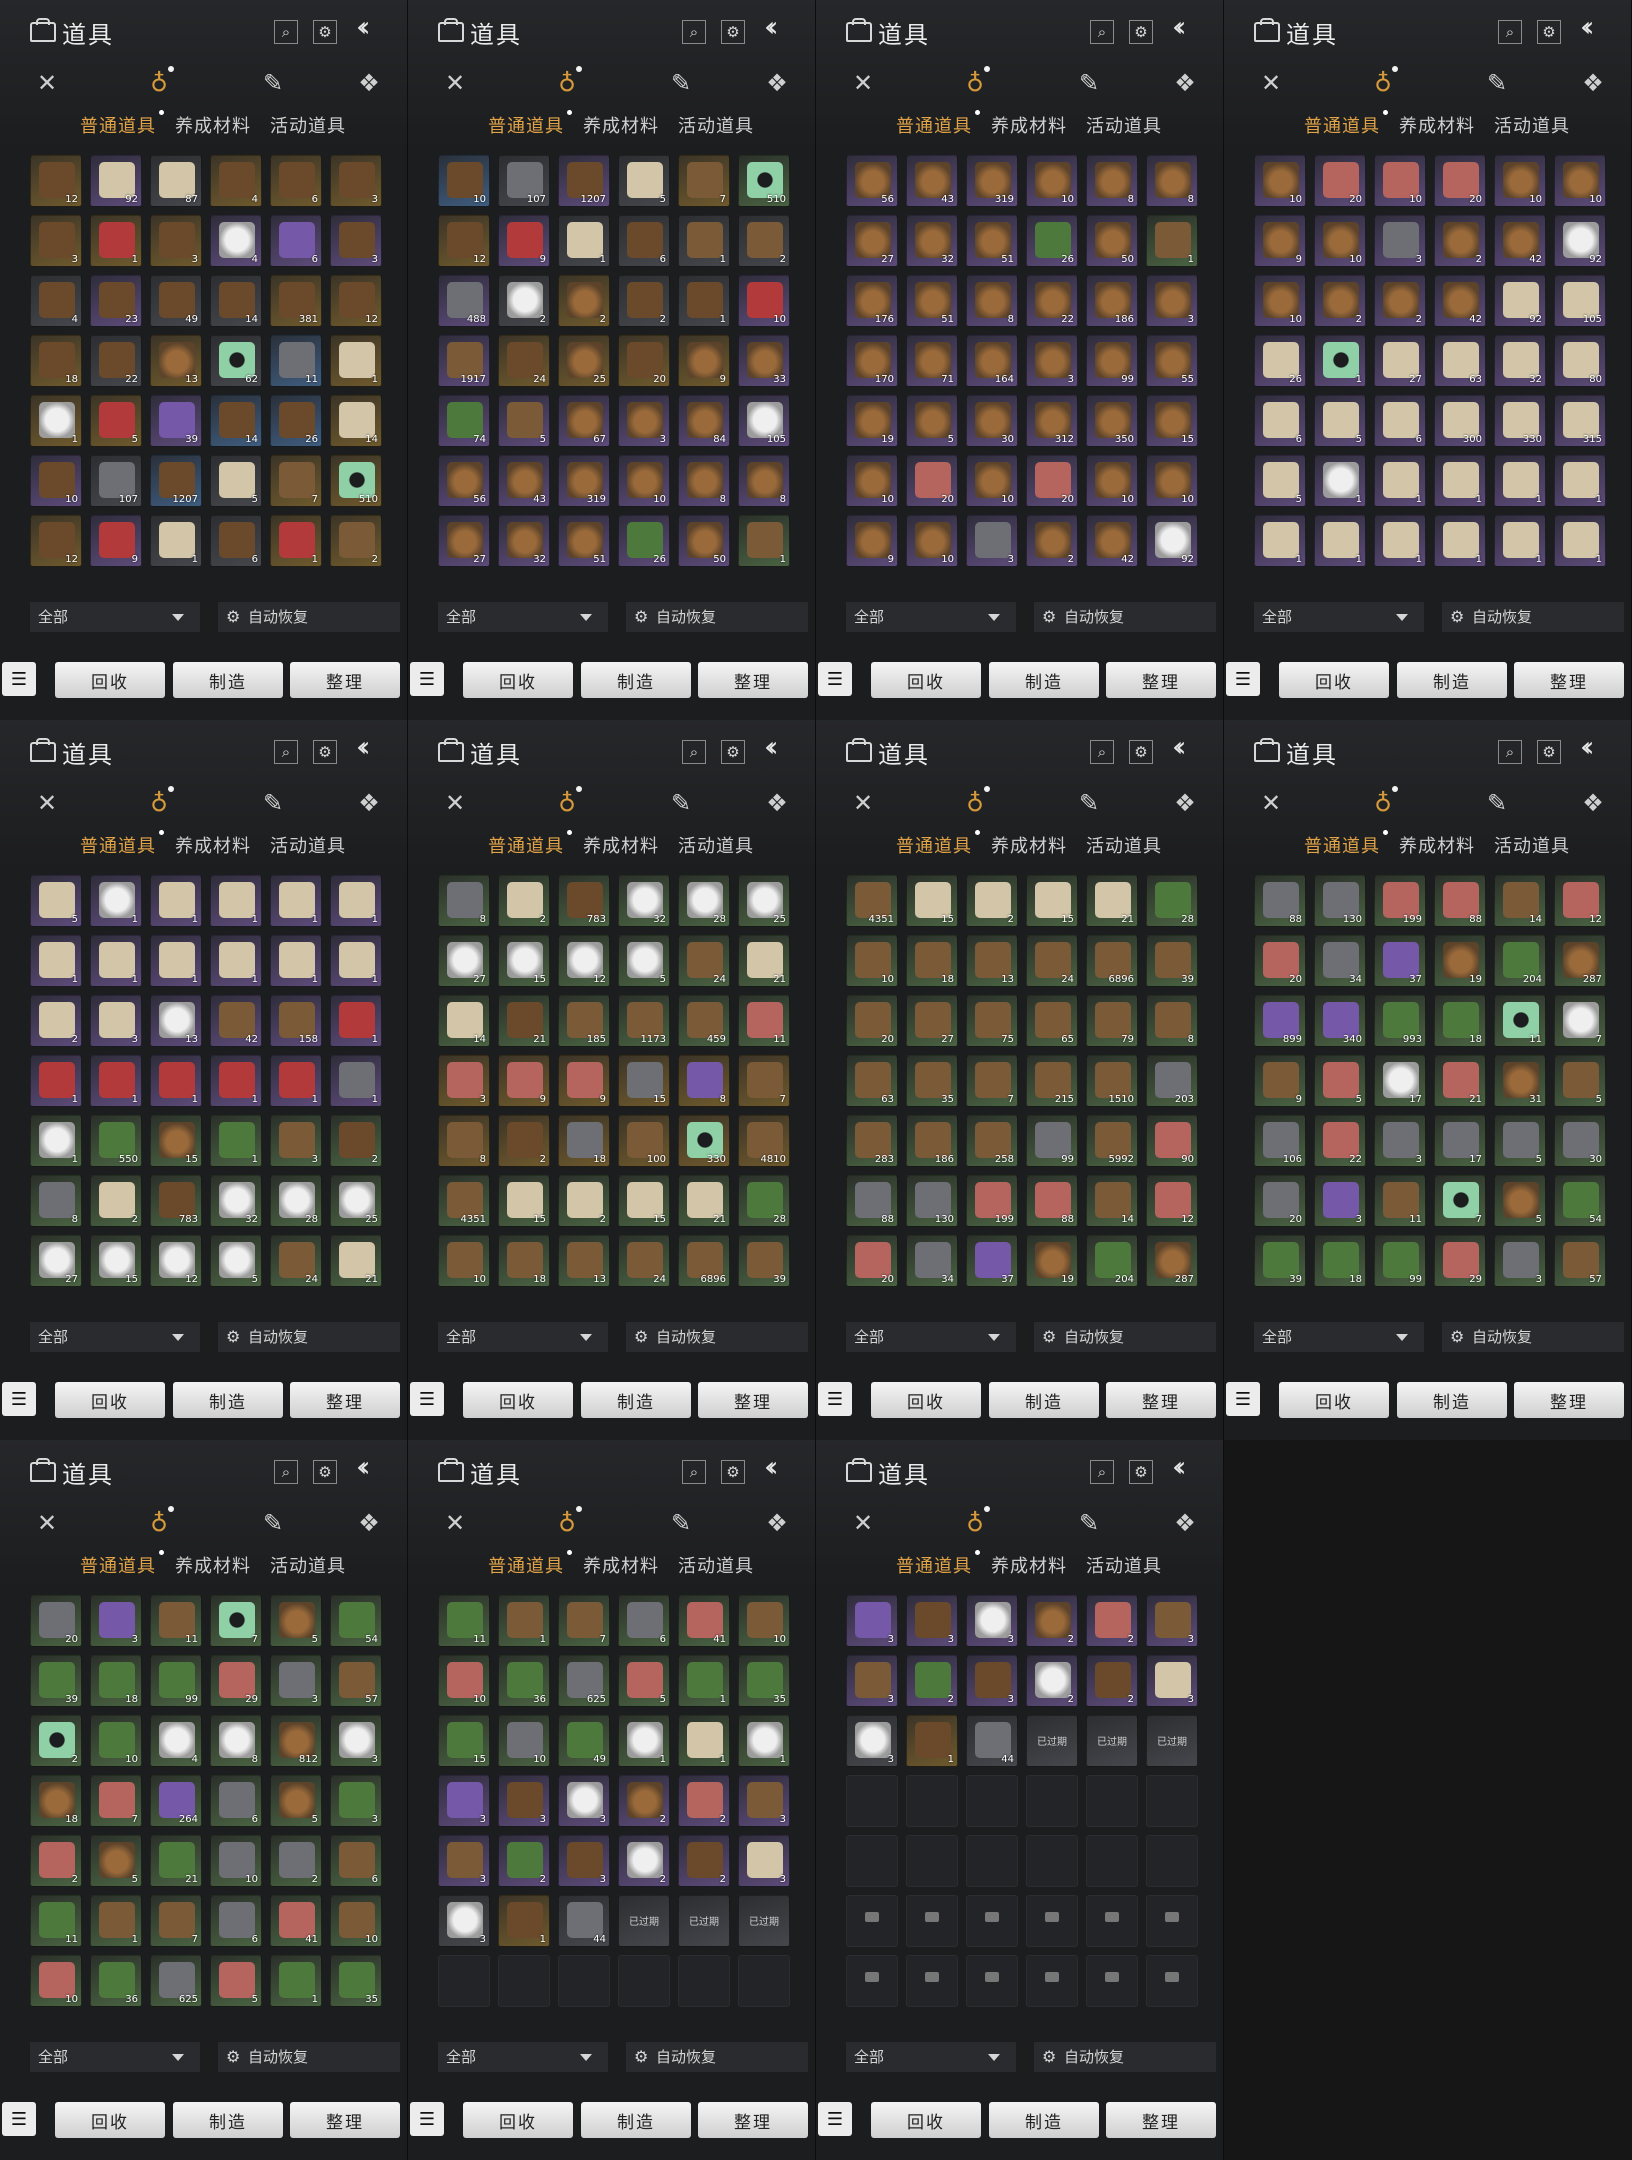 This screenshot has width=1632, height=2160. I want to click on item-slot: 35, so click(932, 1081).